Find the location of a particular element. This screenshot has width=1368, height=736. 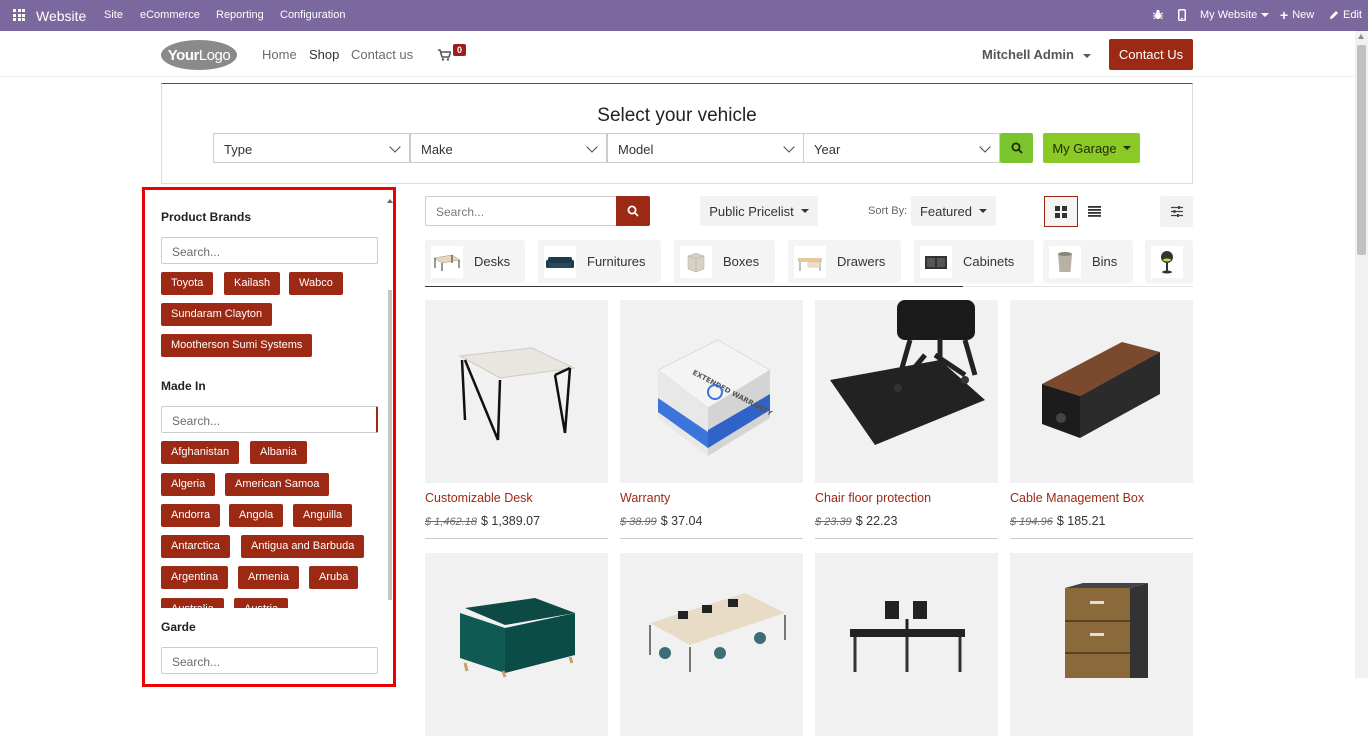

product-image-sofa is located at coordinates (516, 644).